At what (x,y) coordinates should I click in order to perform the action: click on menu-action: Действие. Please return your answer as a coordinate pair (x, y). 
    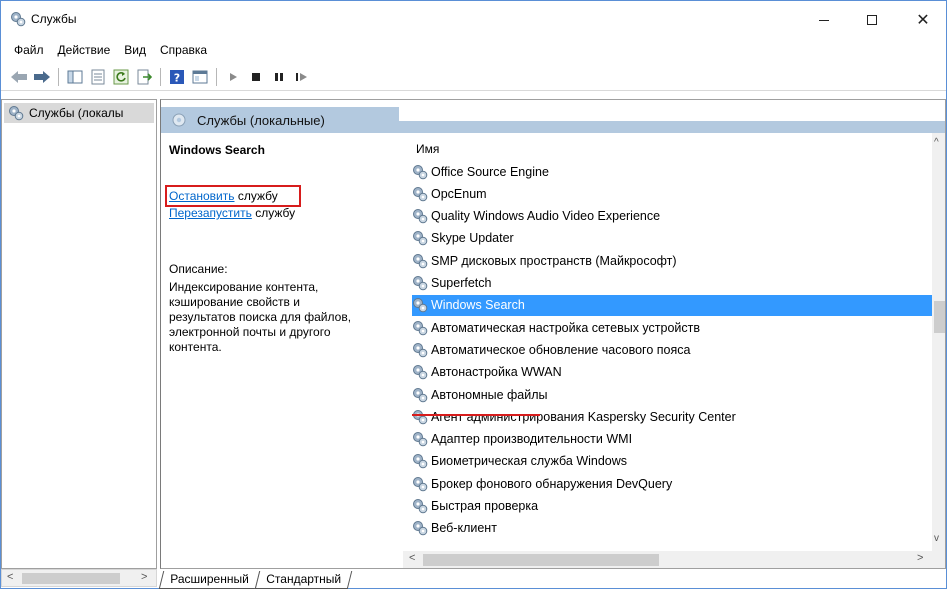
    Looking at the image, I should click on (84, 50).